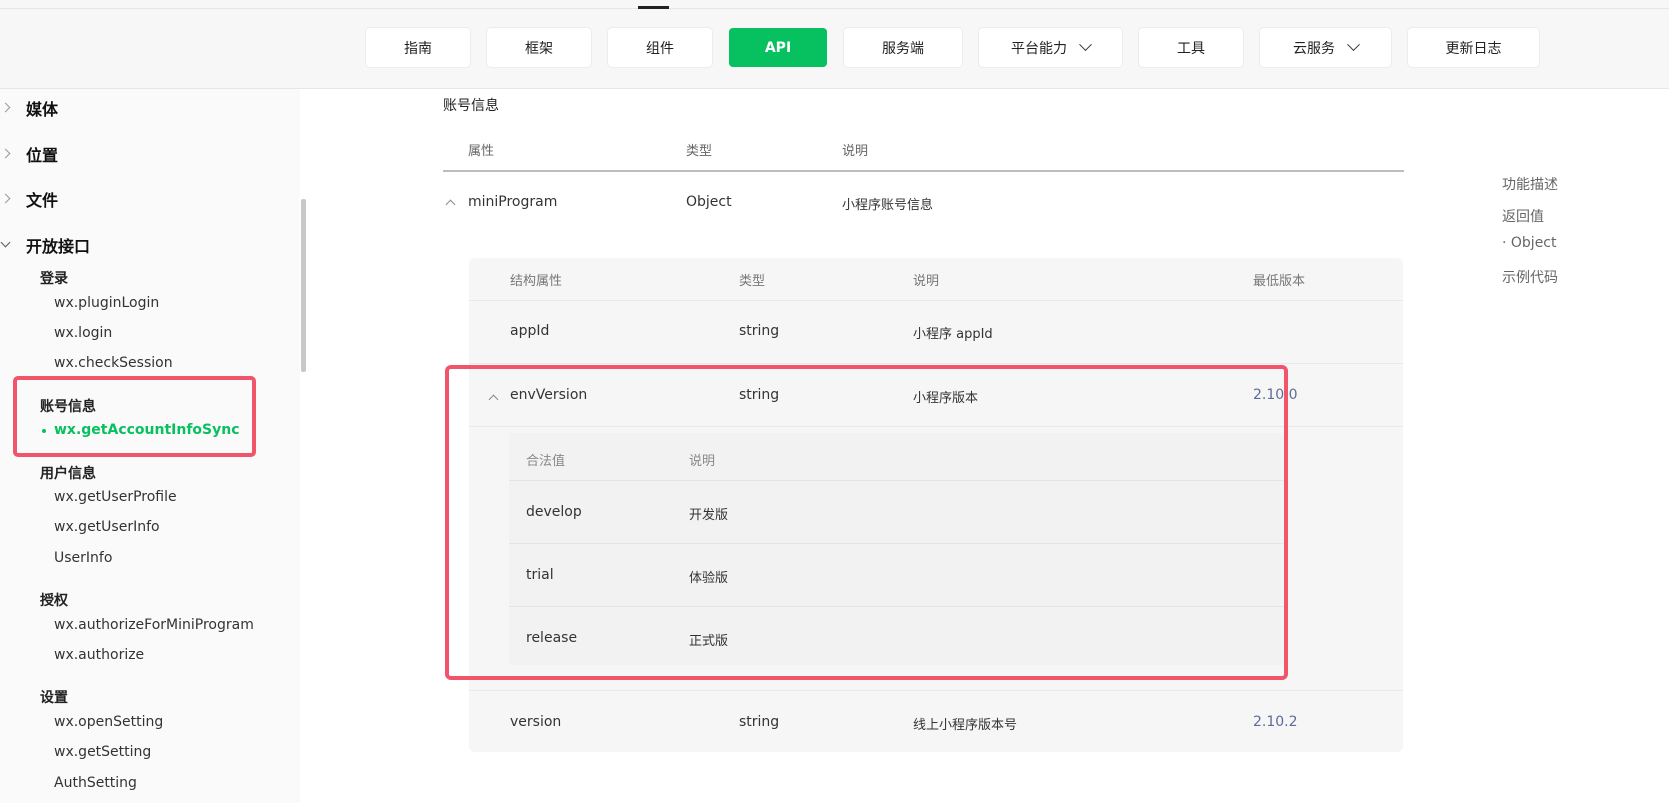 This screenshot has width=1669, height=803. I want to click on highlight-box-sidebar, so click(134, 416).